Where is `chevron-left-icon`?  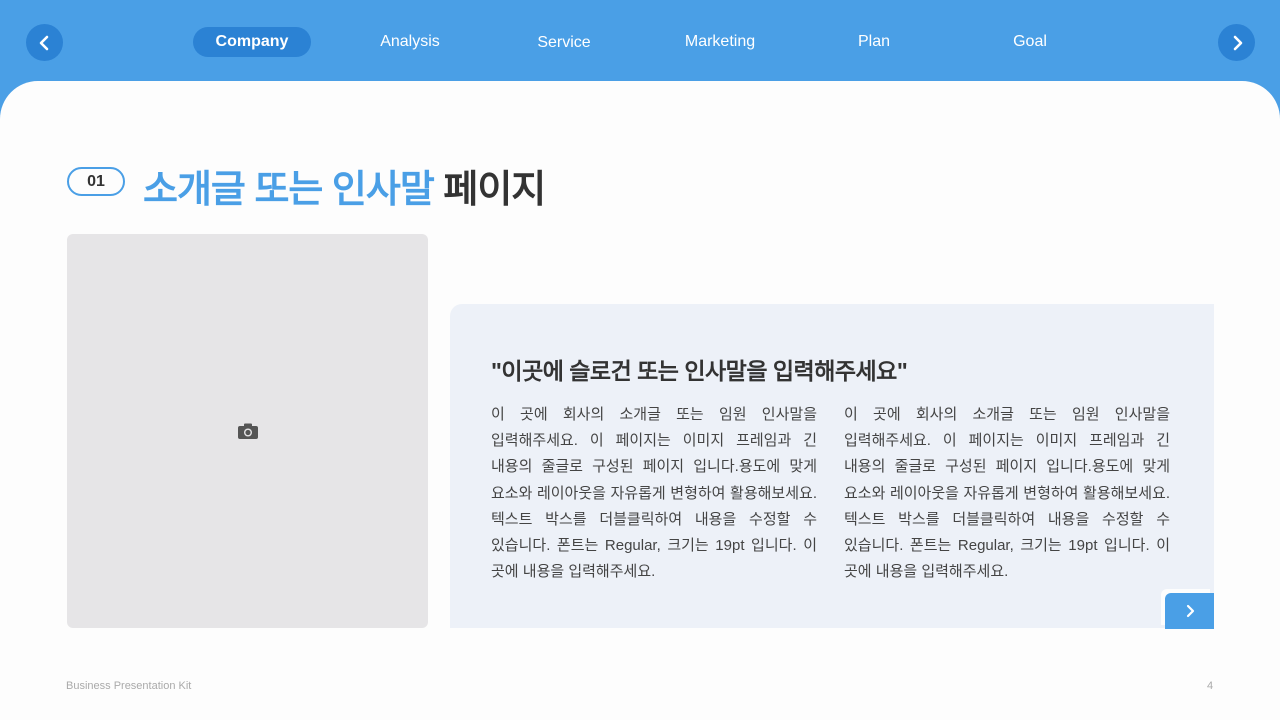 chevron-left-icon is located at coordinates (43, 42).